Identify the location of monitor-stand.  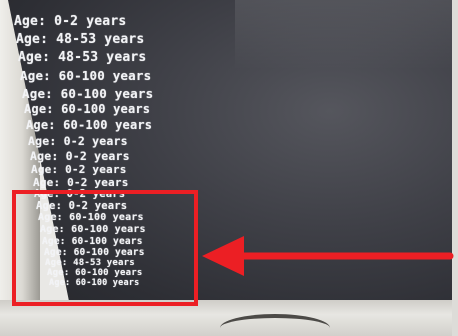
(275, 325).